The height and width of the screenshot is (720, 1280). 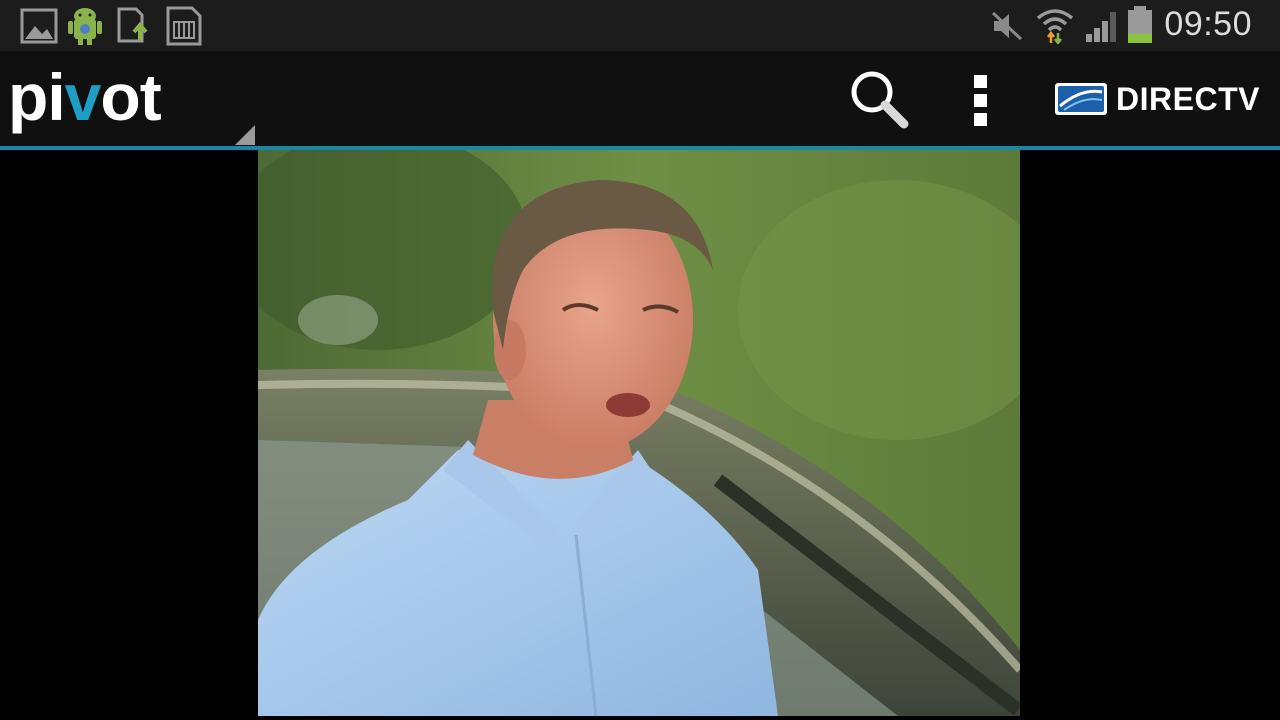 What do you see at coordinates (245, 135) in the screenshot?
I see `spinner-indicator` at bounding box center [245, 135].